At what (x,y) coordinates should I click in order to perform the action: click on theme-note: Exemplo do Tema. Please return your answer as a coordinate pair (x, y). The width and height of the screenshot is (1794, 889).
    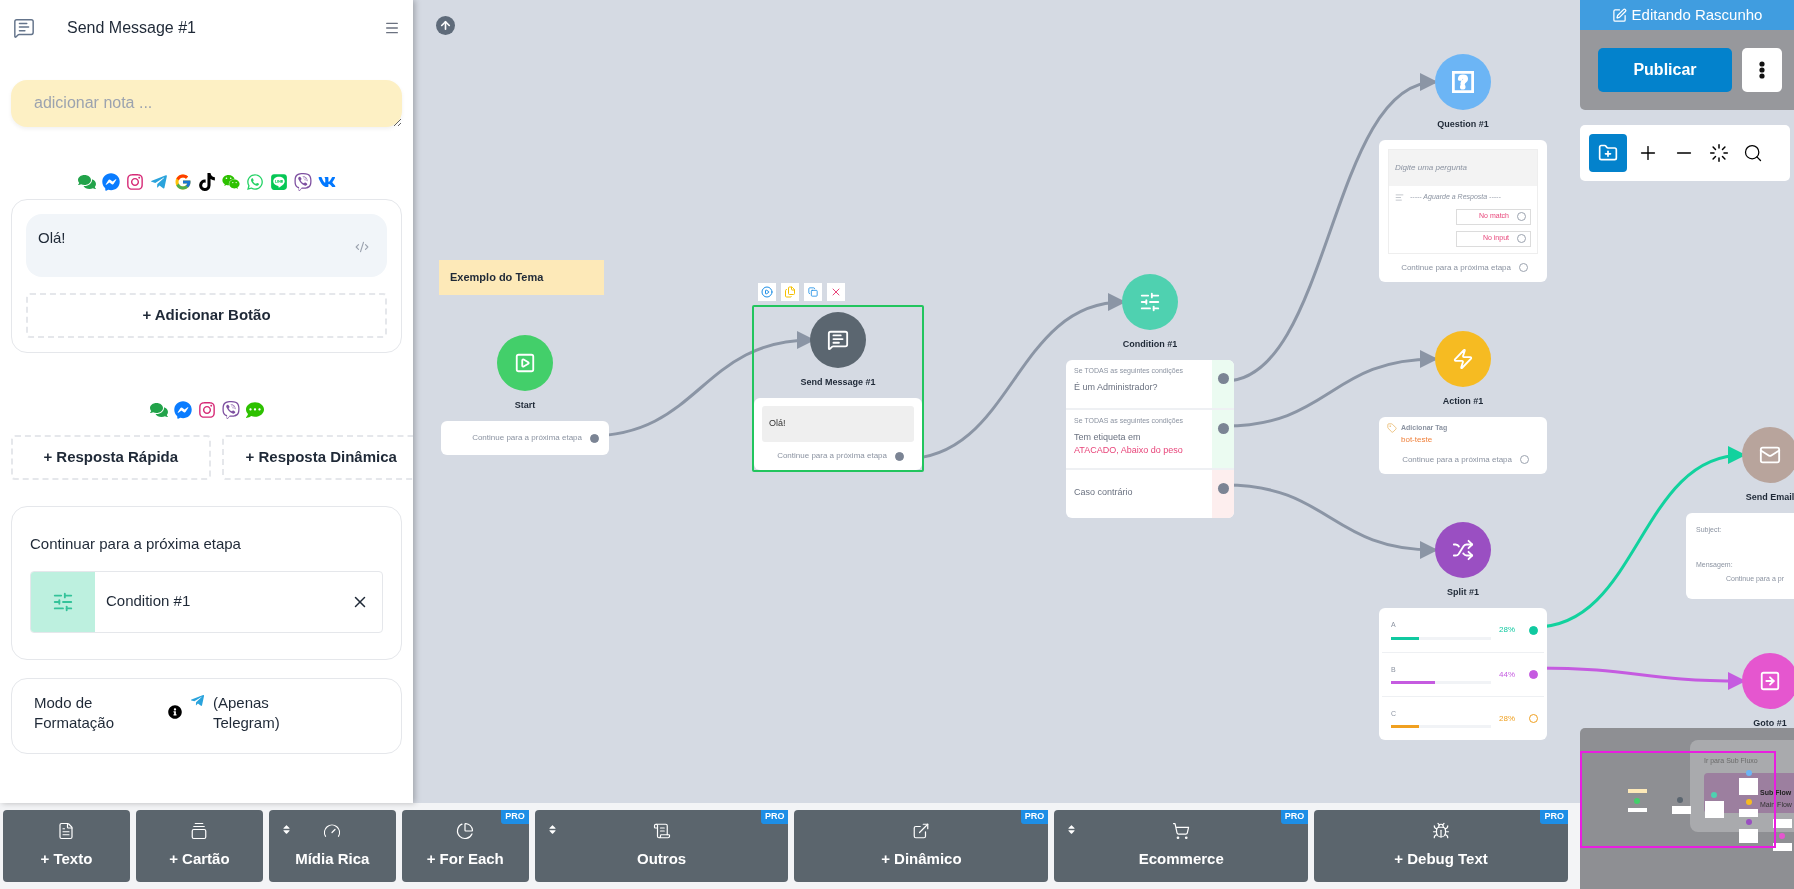
    Looking at the image, I should click on (521, 277).